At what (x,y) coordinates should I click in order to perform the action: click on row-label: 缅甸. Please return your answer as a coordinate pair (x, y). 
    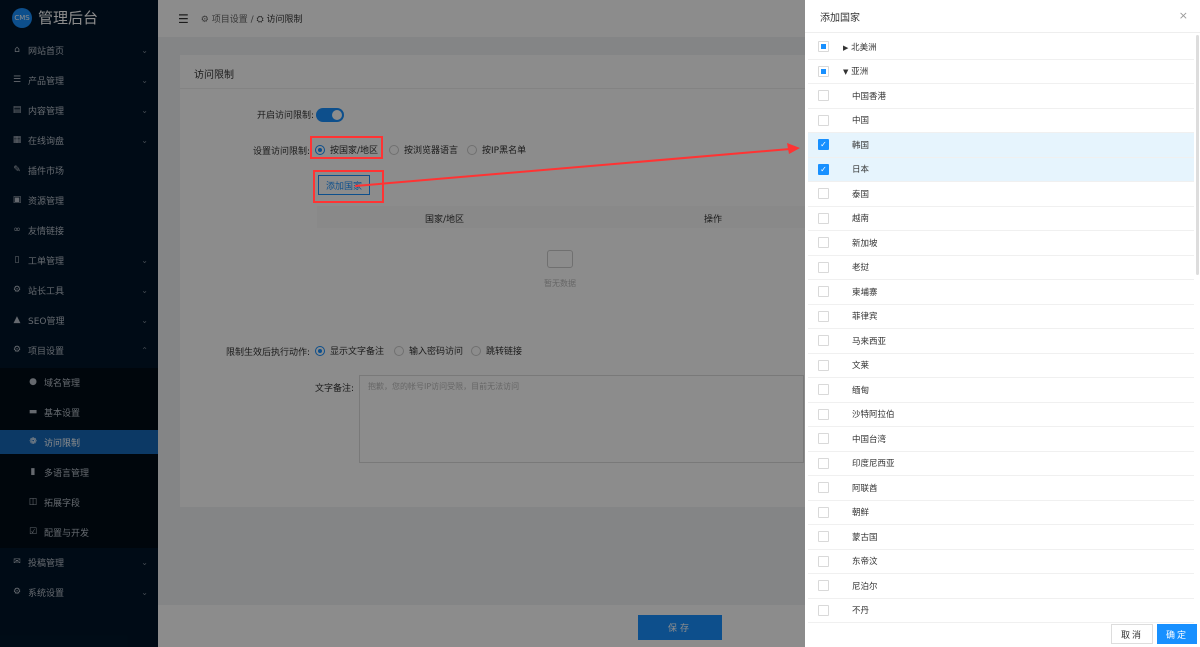
    Looking at the image, I should click on (860, 390).